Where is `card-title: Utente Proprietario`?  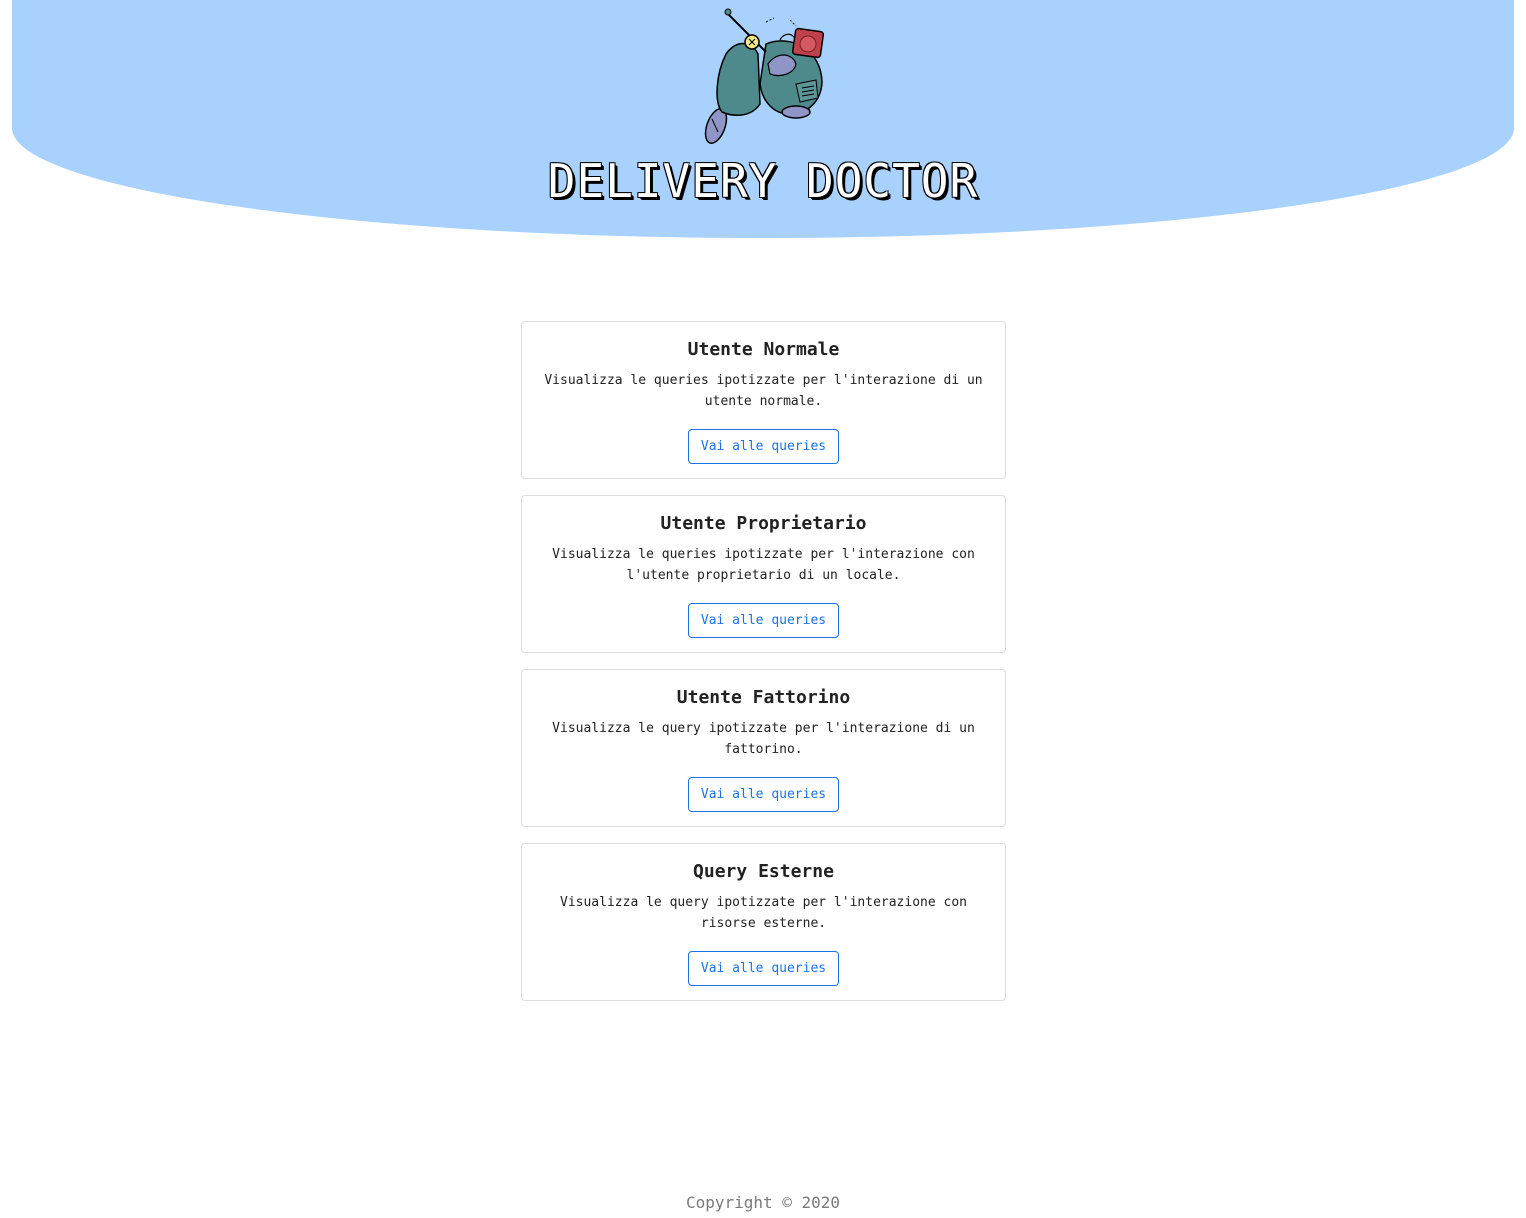
card-title: Utente Proprietario is located at coordinates (763, 523).